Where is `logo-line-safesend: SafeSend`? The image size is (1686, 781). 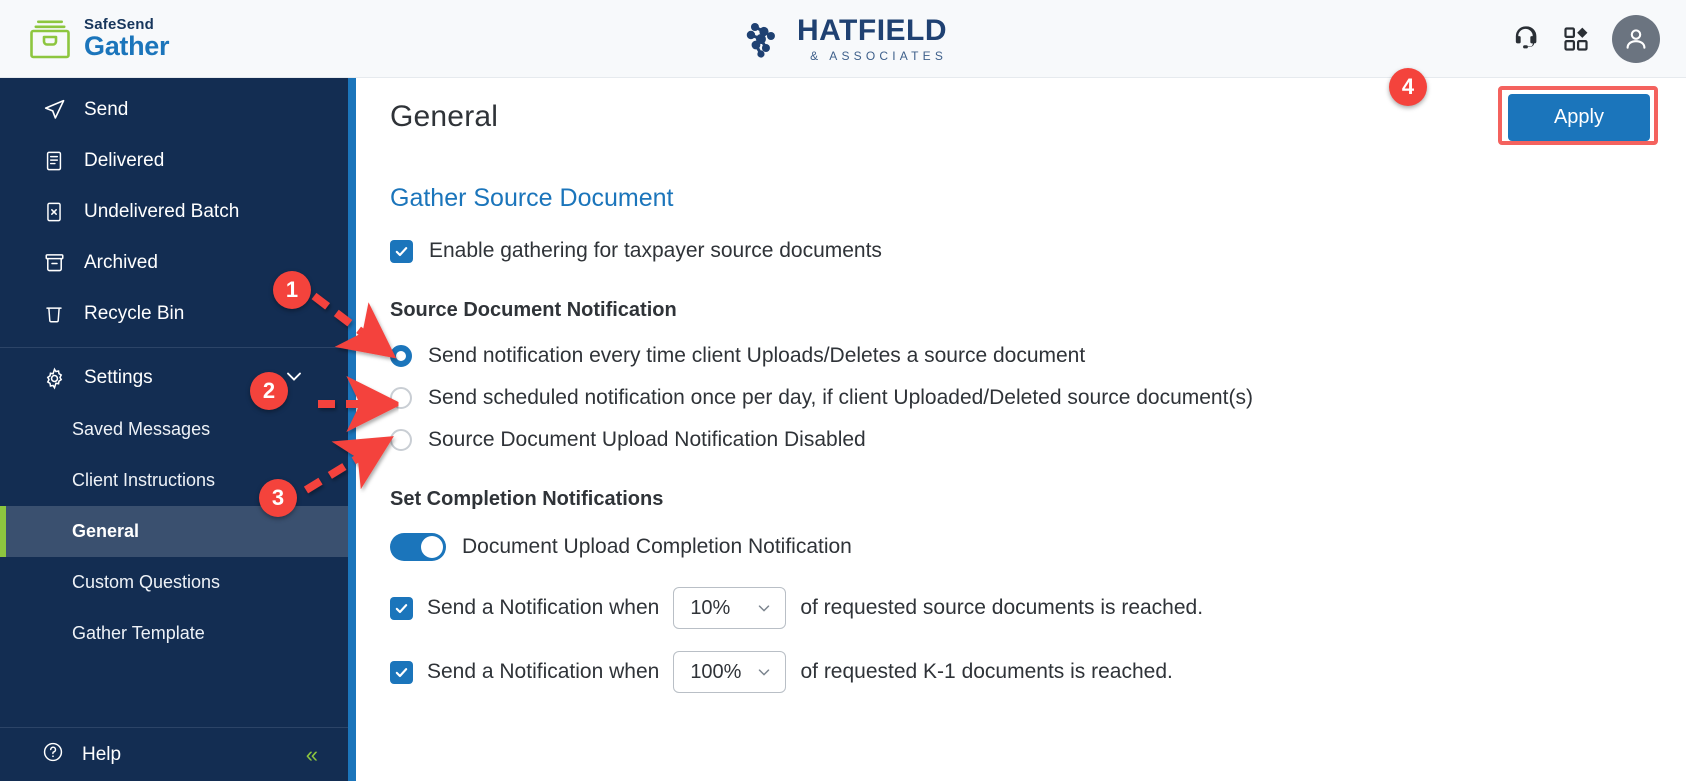 logo-line-safesend: SafeSend is located at coordinates (119, 24).